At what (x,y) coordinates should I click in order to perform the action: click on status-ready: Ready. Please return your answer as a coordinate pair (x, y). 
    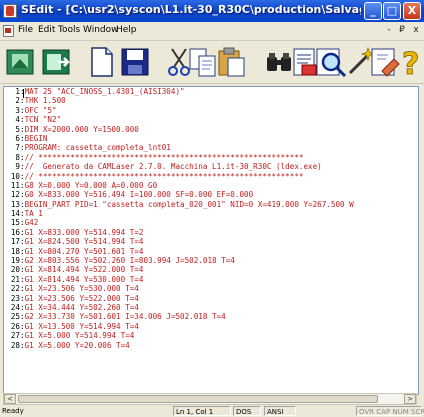
    Looking at the image, I should click on (13, 411).